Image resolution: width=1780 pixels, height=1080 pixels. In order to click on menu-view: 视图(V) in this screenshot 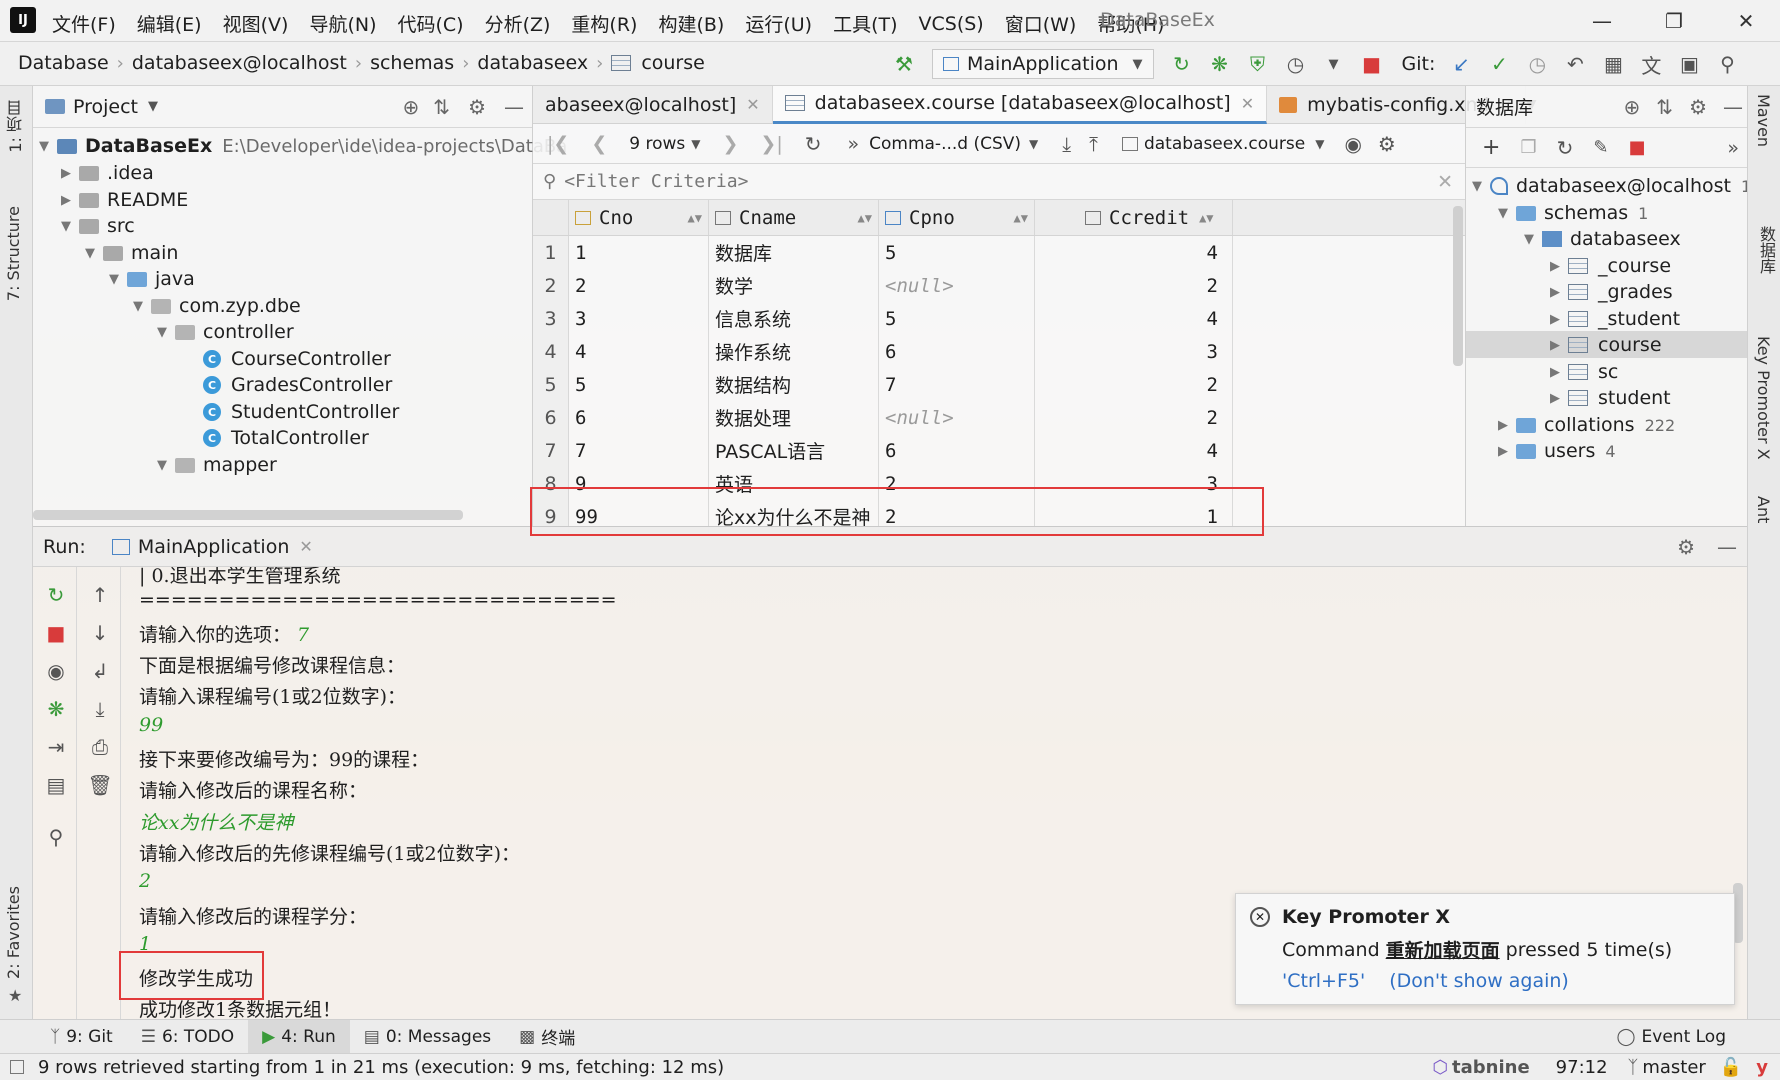, I will do `click(256, 23)`.